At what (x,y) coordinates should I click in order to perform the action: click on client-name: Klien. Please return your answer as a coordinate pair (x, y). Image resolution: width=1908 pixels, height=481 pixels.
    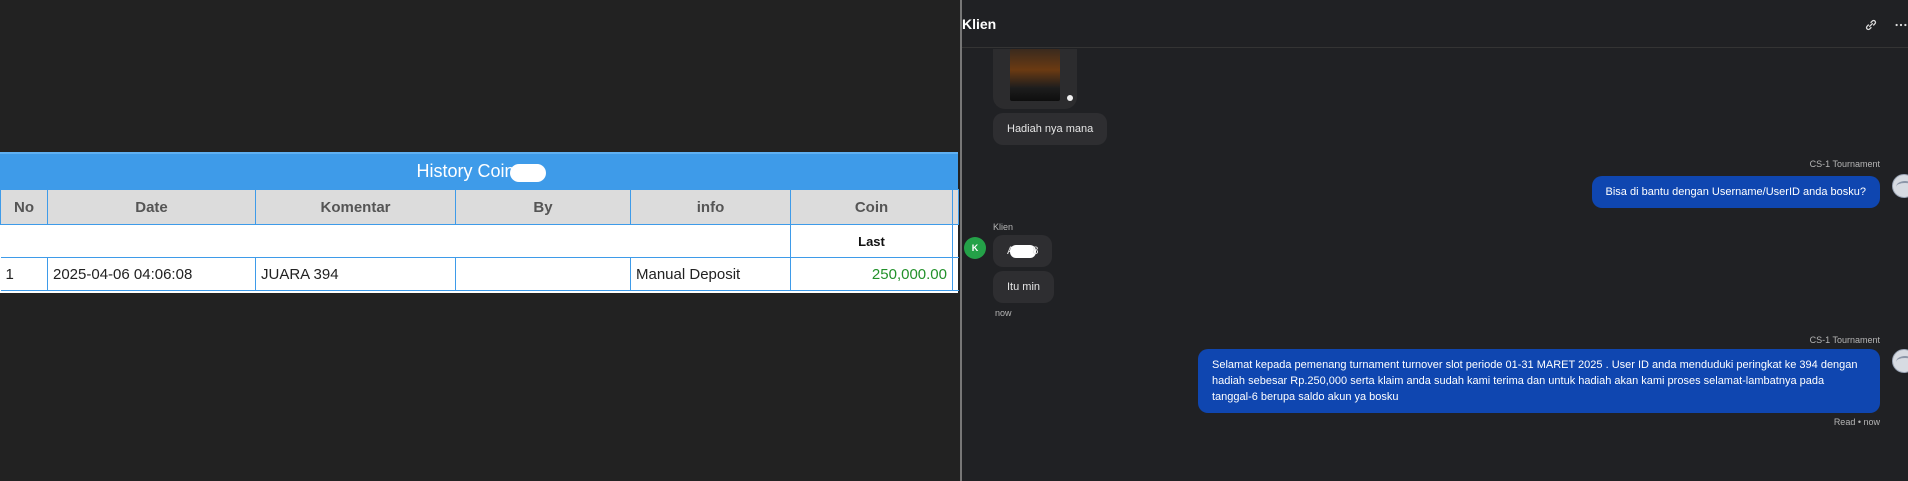
    Looking at the image, I should click on (1003, 227).